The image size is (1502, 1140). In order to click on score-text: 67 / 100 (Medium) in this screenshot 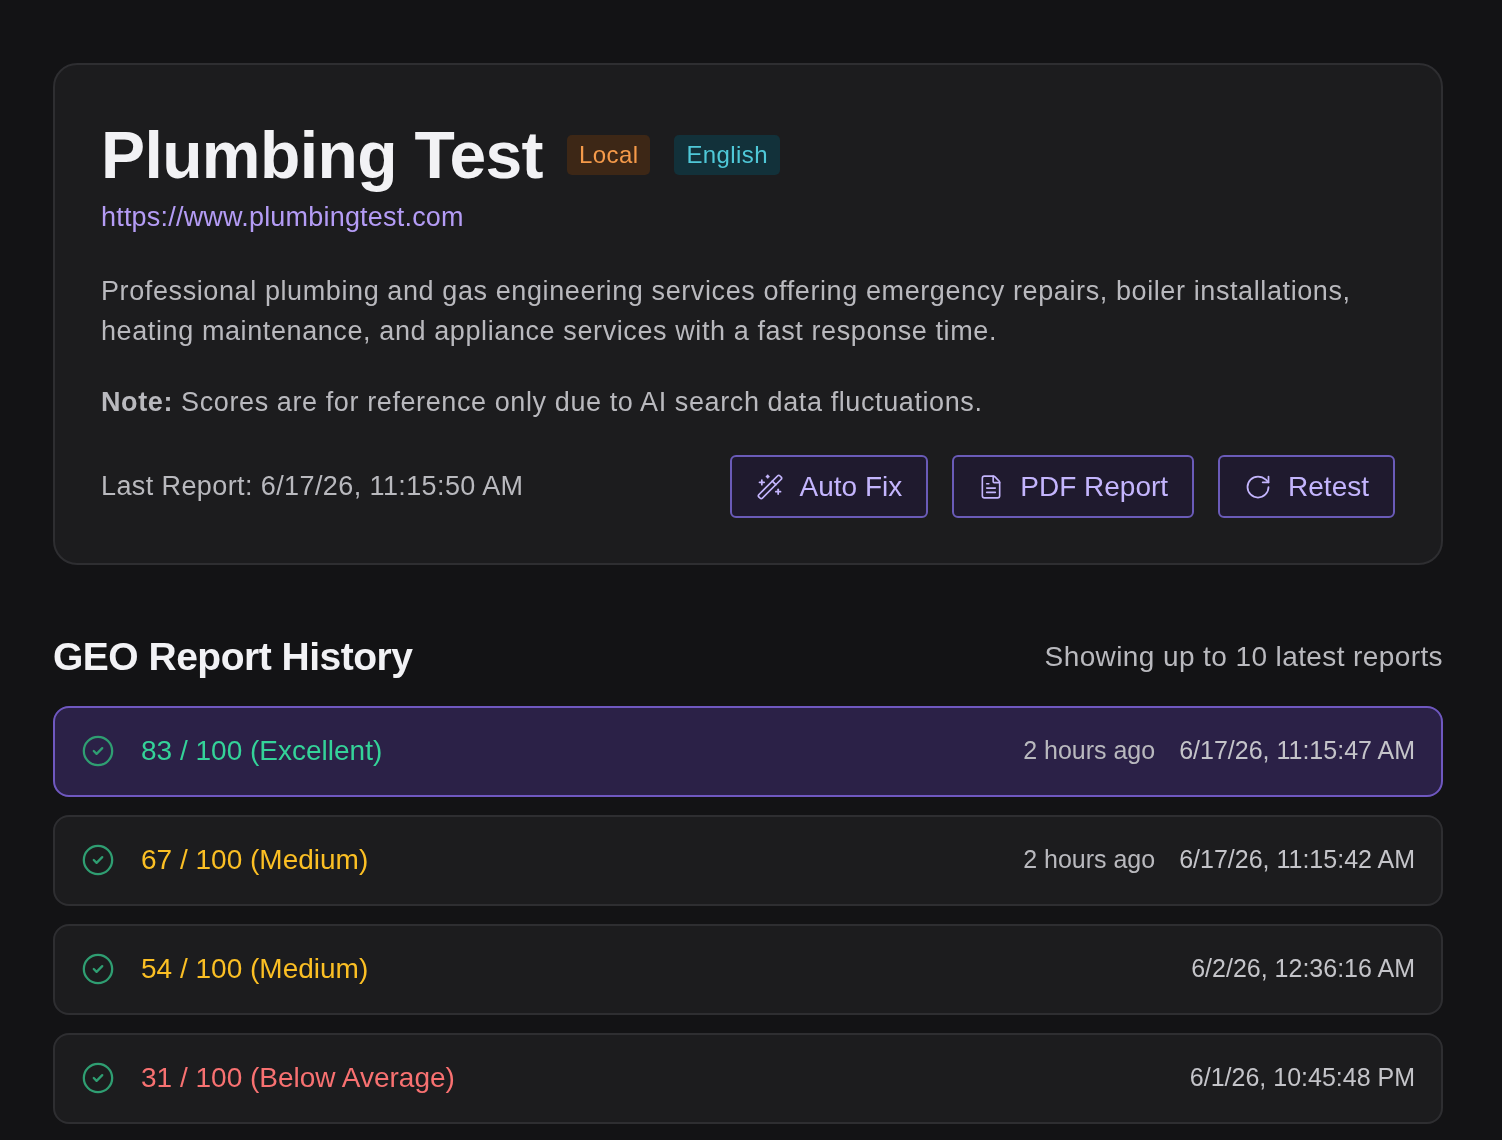, I will do `click(255, 860)`.